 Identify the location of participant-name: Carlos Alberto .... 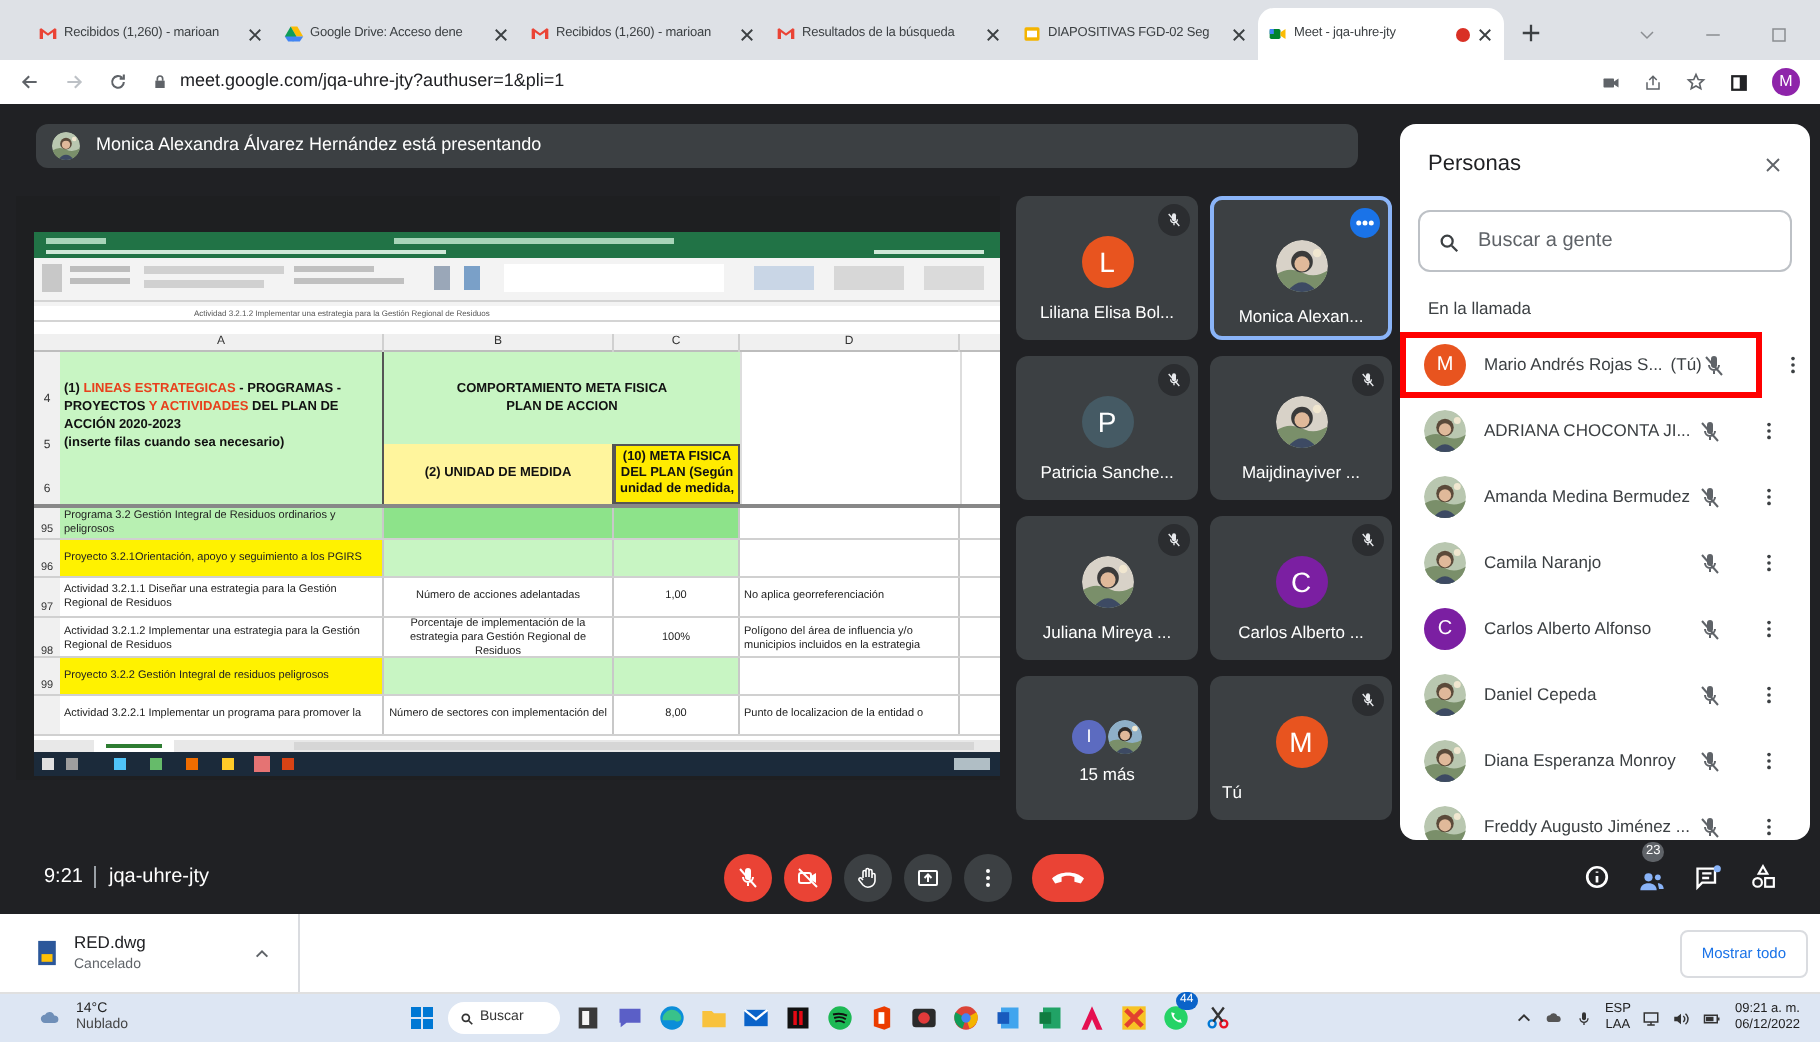
(1301, 633).